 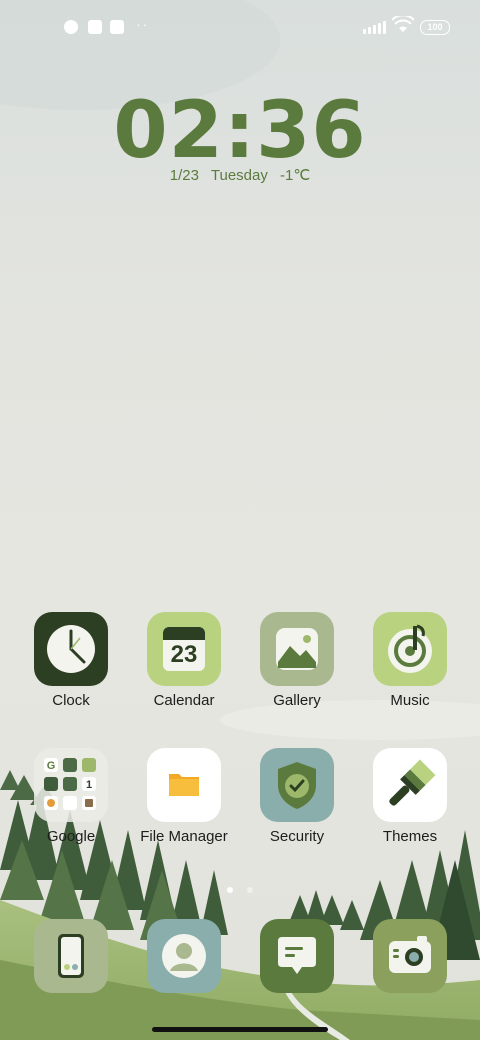 What do you see at coordinates (297, 836) in the screenshot?
I see `app-label: Security` at bounding box center [297, 836].